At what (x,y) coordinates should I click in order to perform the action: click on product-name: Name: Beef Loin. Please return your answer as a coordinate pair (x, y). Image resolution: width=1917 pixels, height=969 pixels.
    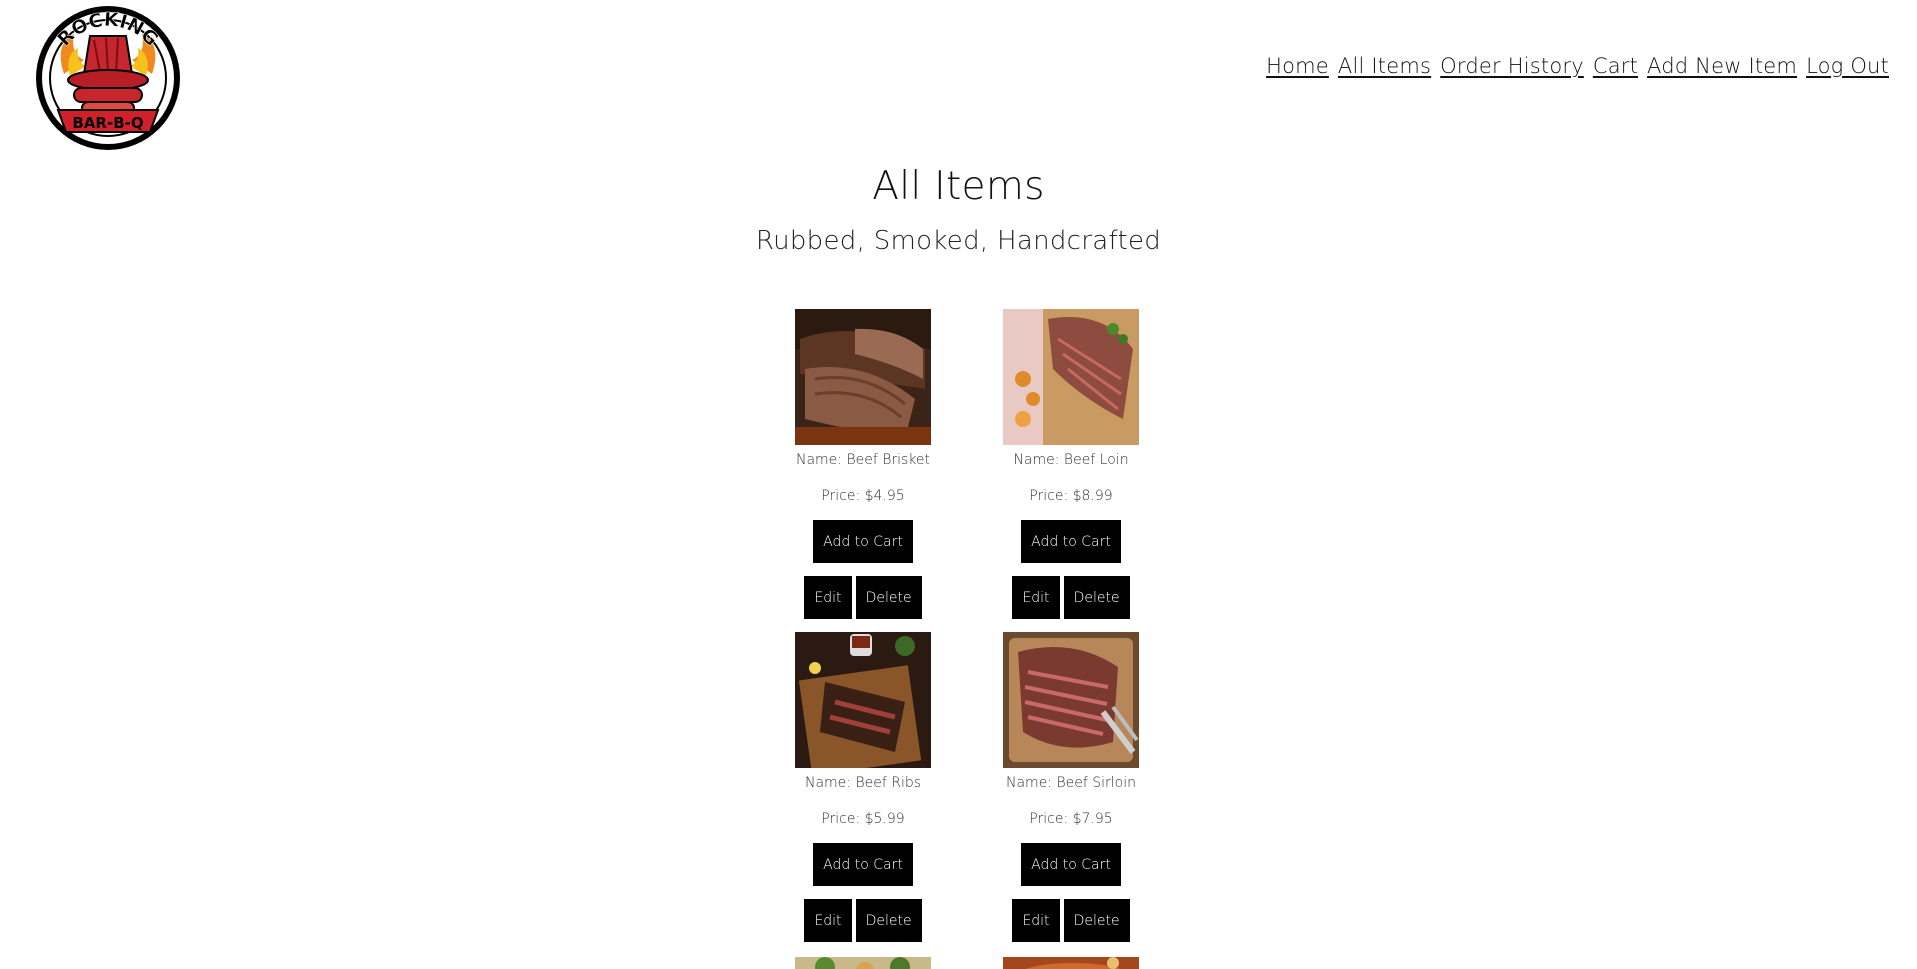
    Looking at the image, I should click on (1071, 460).